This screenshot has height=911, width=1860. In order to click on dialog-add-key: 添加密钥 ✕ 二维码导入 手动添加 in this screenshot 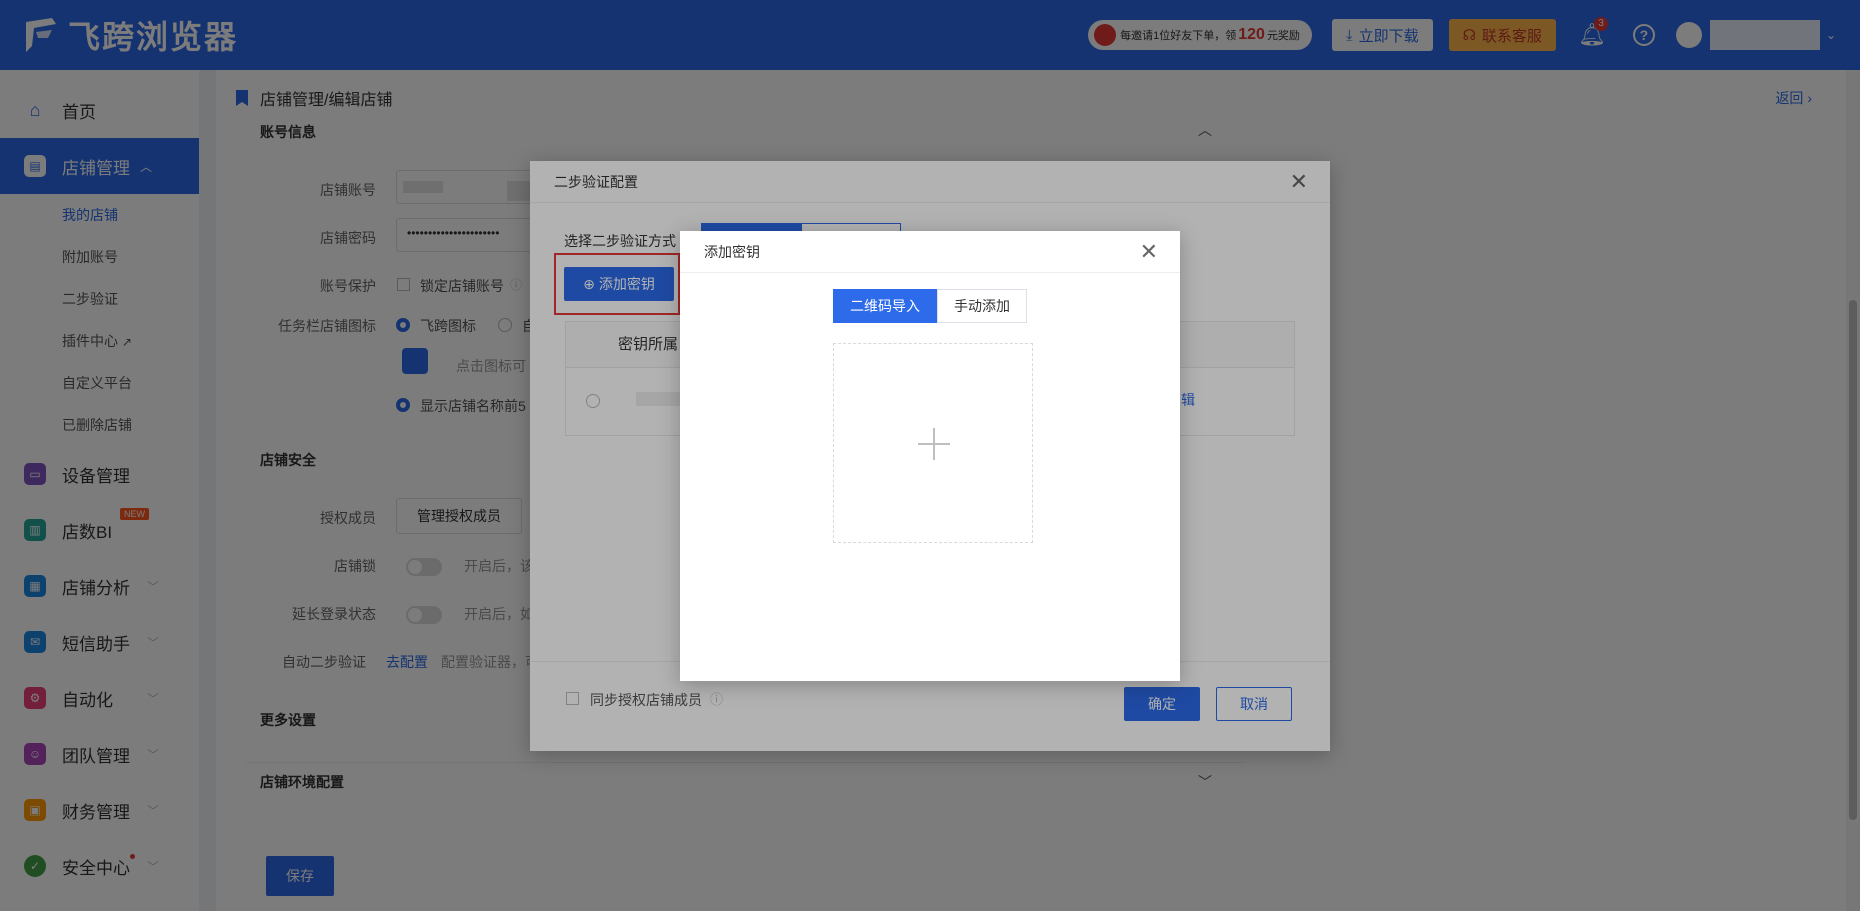, I will do `click(930, 456)`.